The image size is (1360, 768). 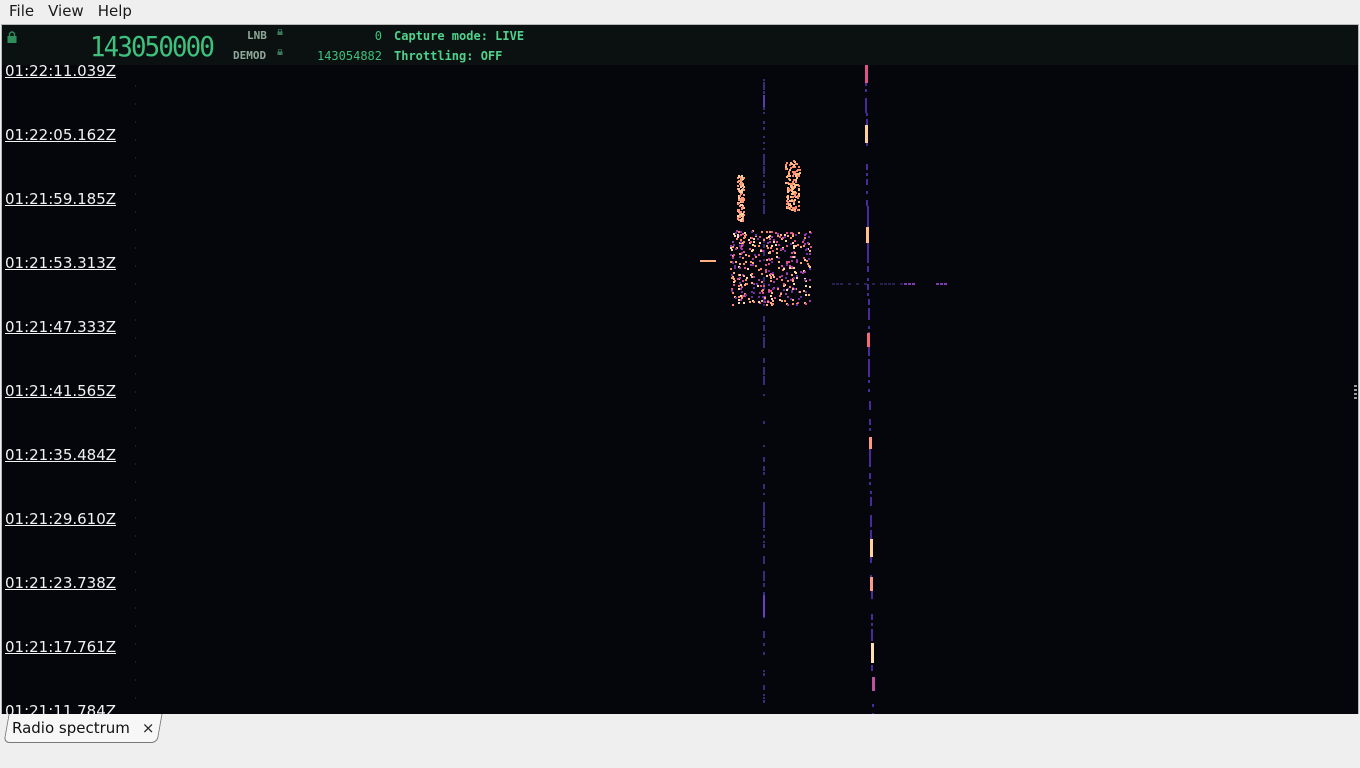 I want to click on close-icon: ×, so click(x=148, y=728).